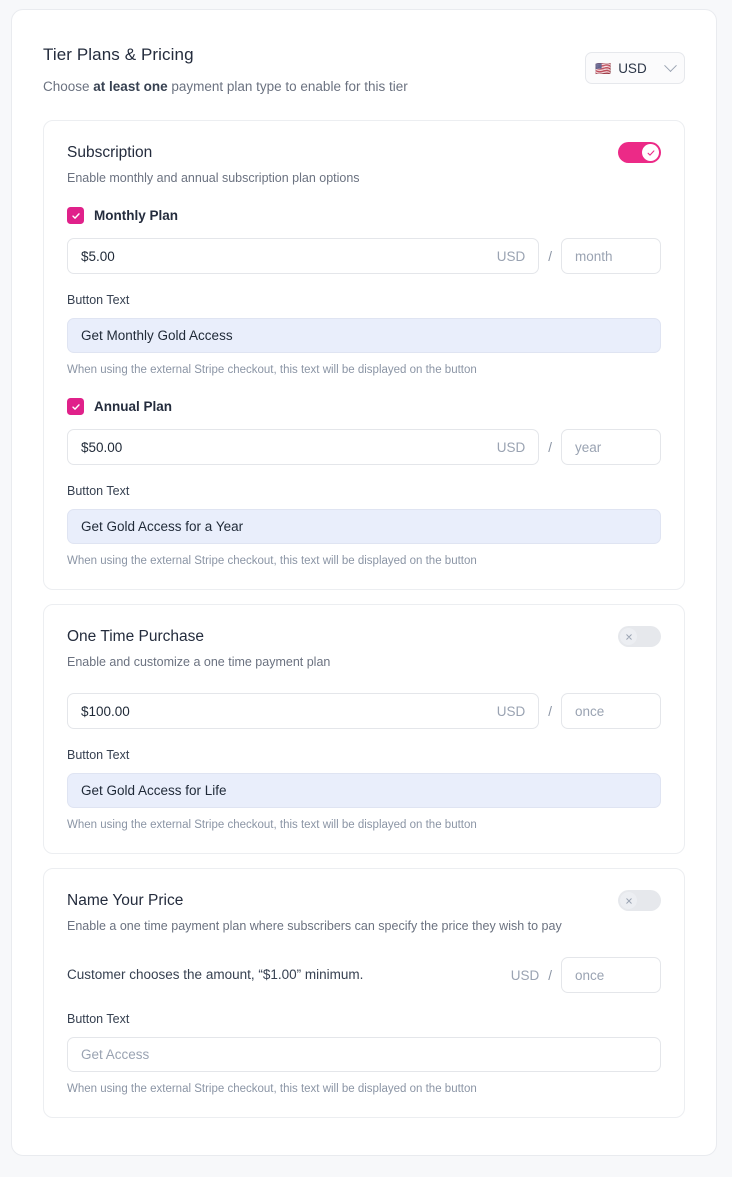 The image size is (732, 1177). I want to click on monthly-period-input: month, so click(611, 256).